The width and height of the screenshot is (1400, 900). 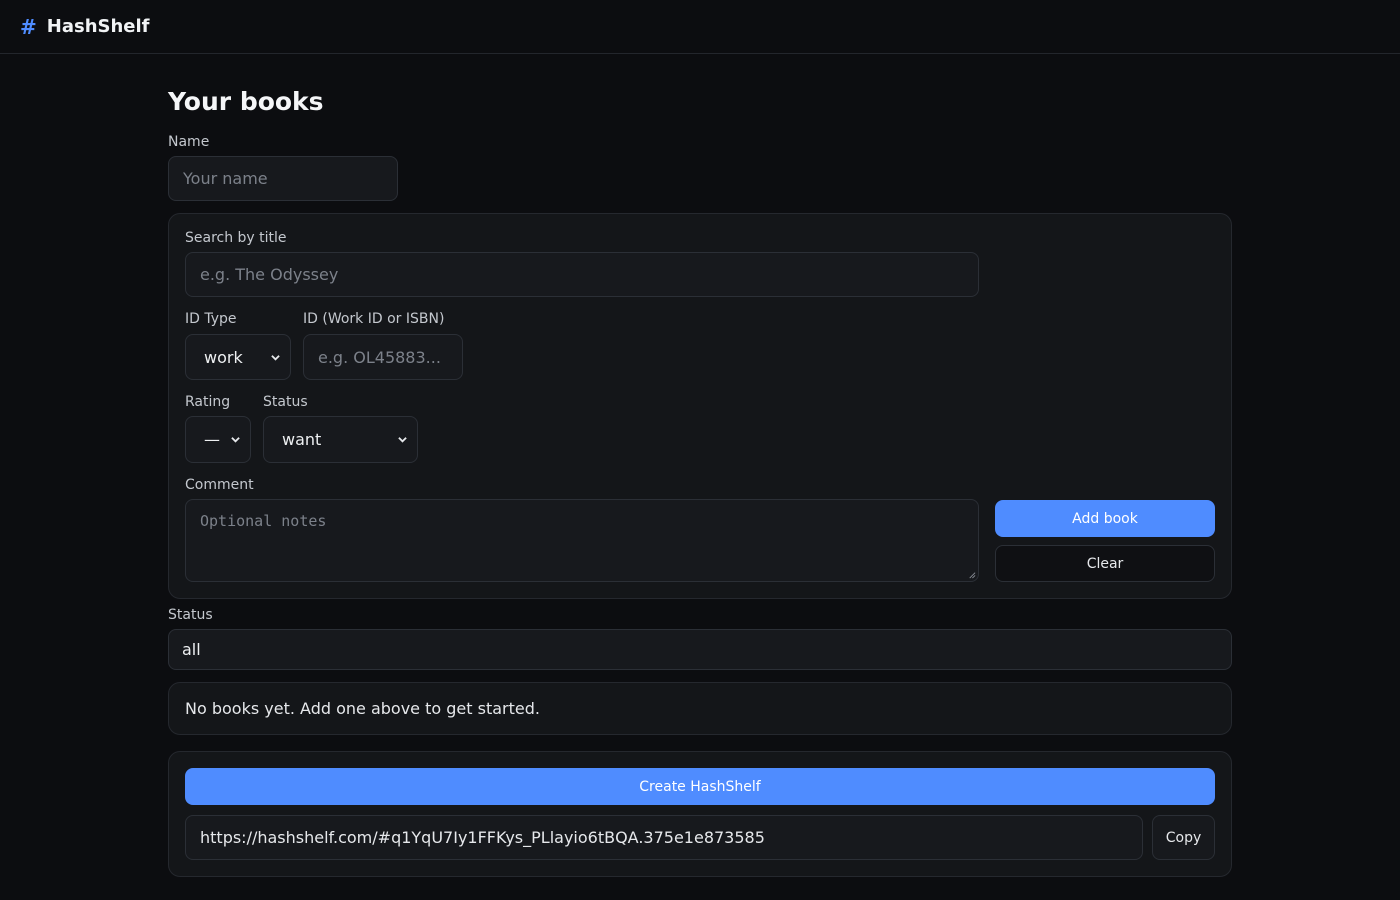 I want to click on page-title: Your books, so click(x=246, y=101).